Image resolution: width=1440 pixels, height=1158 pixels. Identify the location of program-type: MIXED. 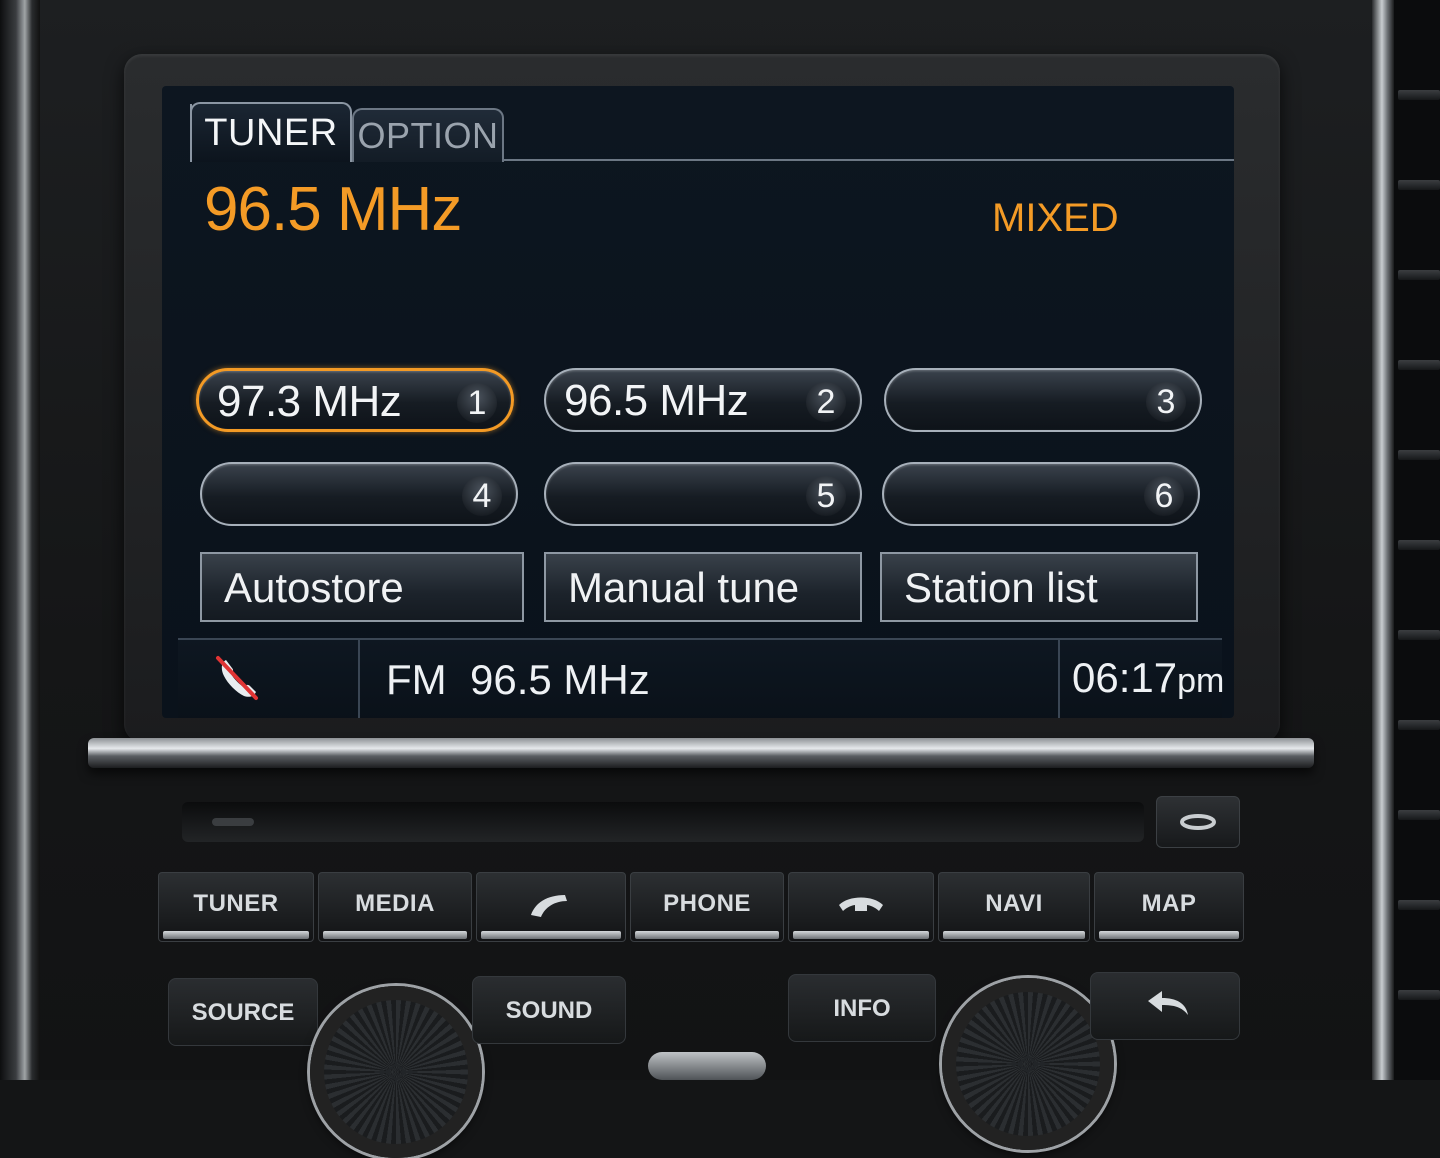
(1055, 218).